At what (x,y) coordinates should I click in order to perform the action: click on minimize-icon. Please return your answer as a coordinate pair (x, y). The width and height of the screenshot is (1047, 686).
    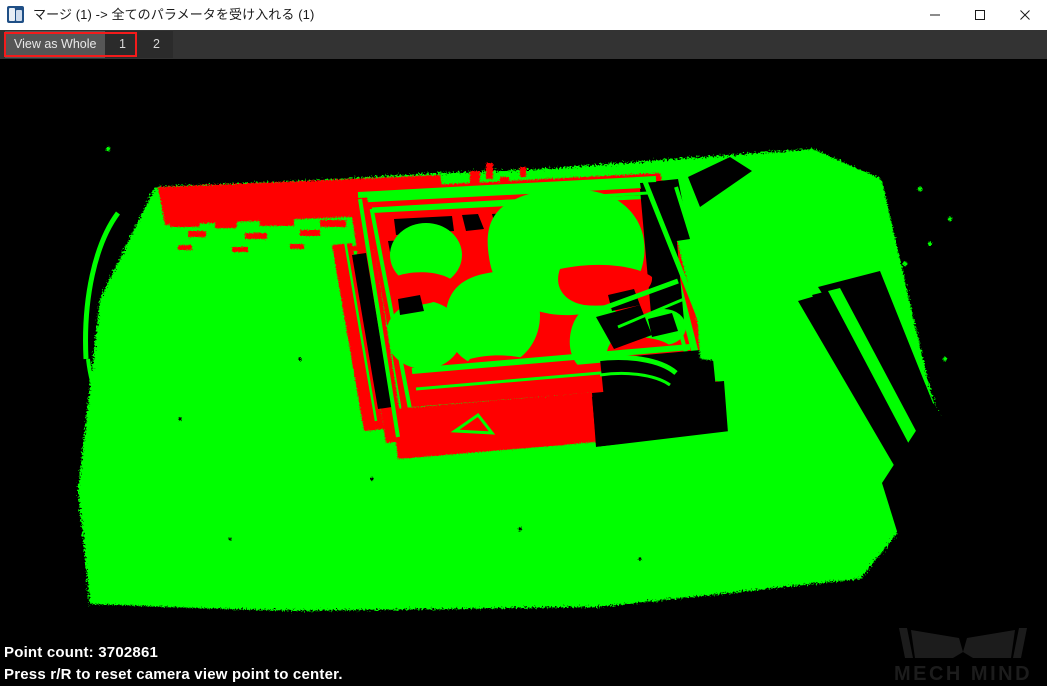
    Looking at the image, I should click on (934, 14).